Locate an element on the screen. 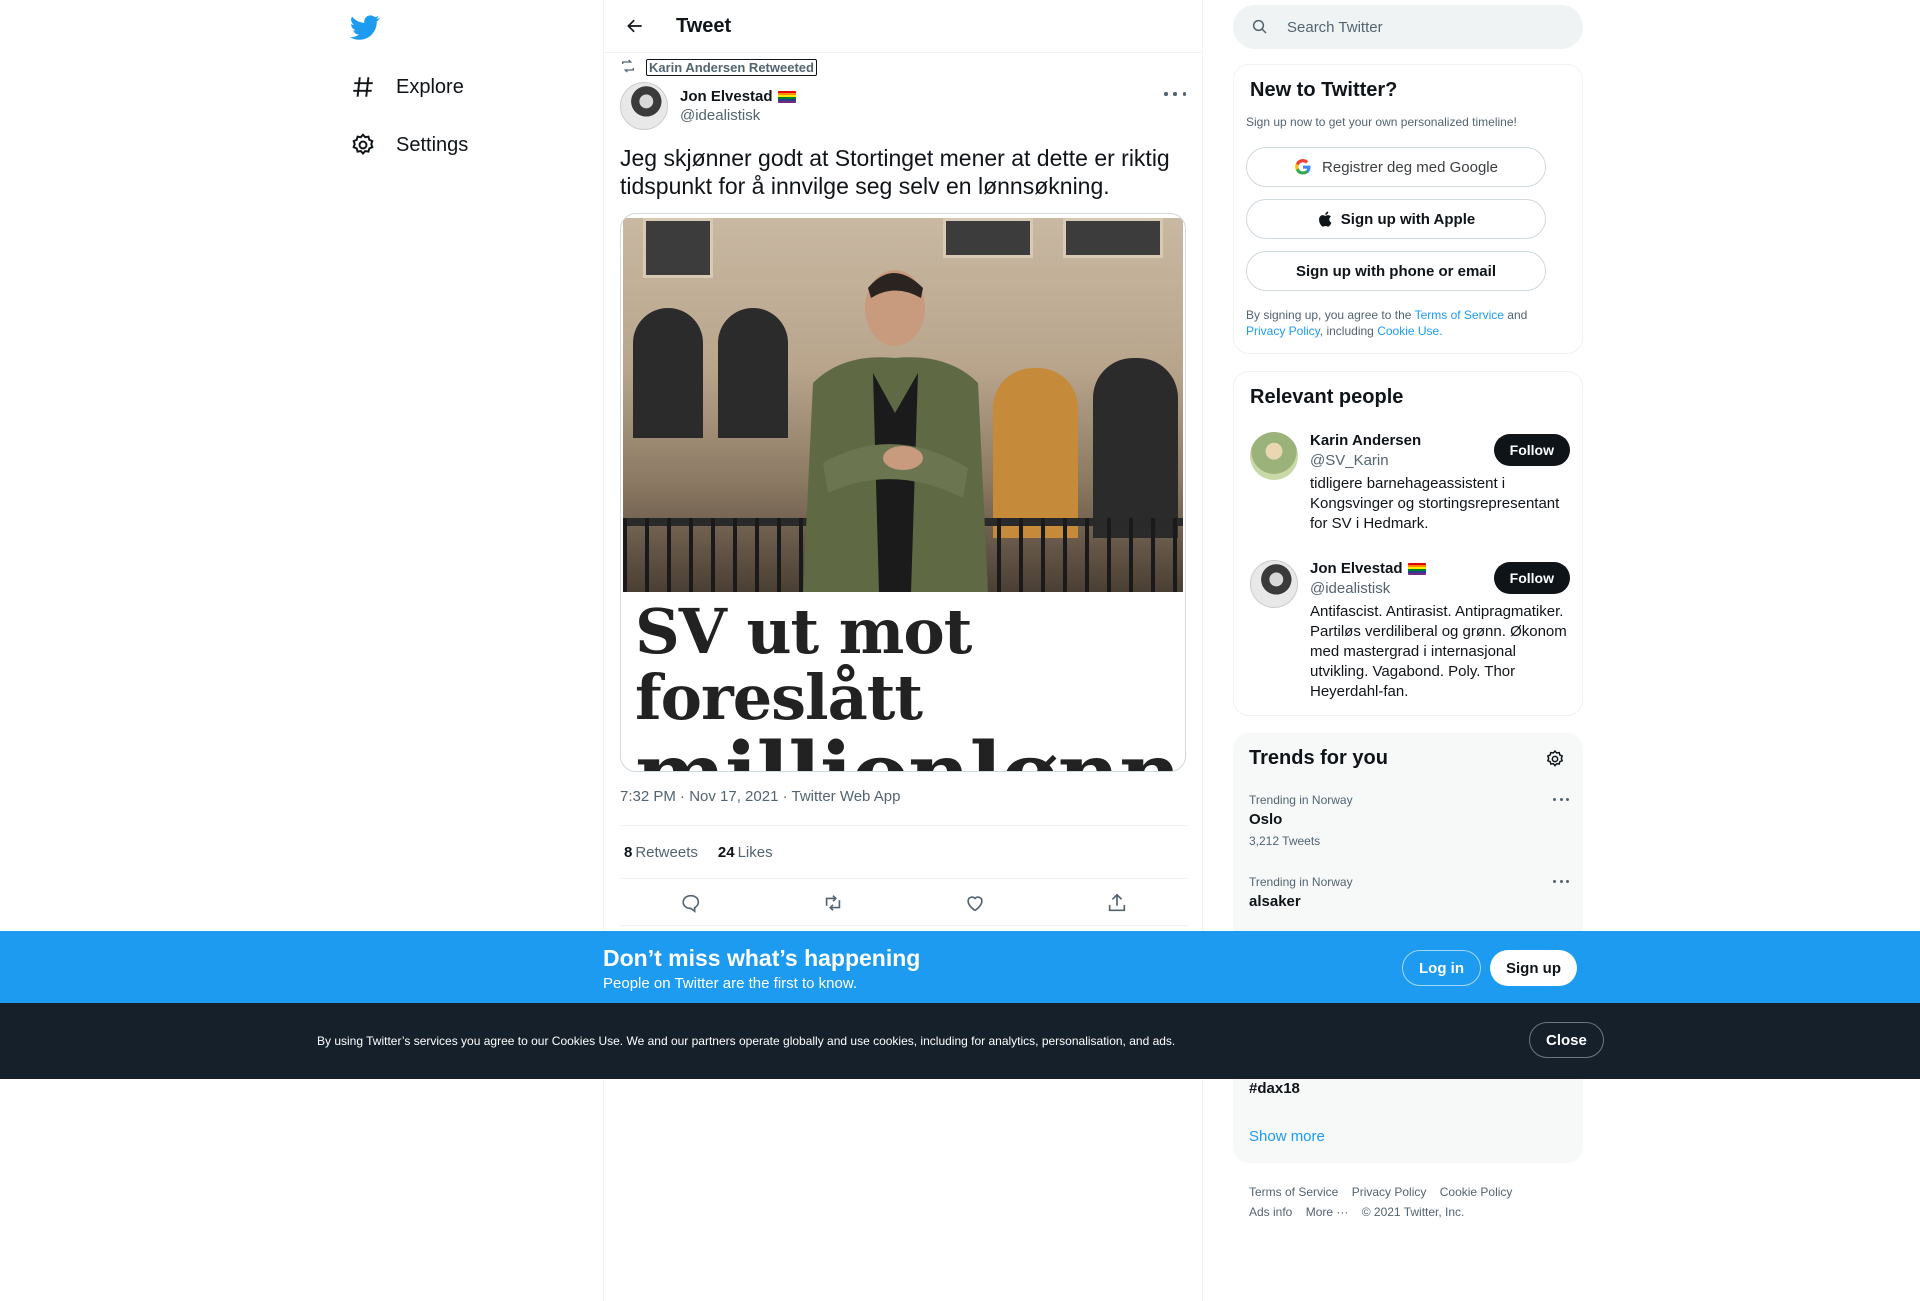 This screenshot has height=1301, width=1920. trends-title: Trends for you is located at coordinates (1318, 758).